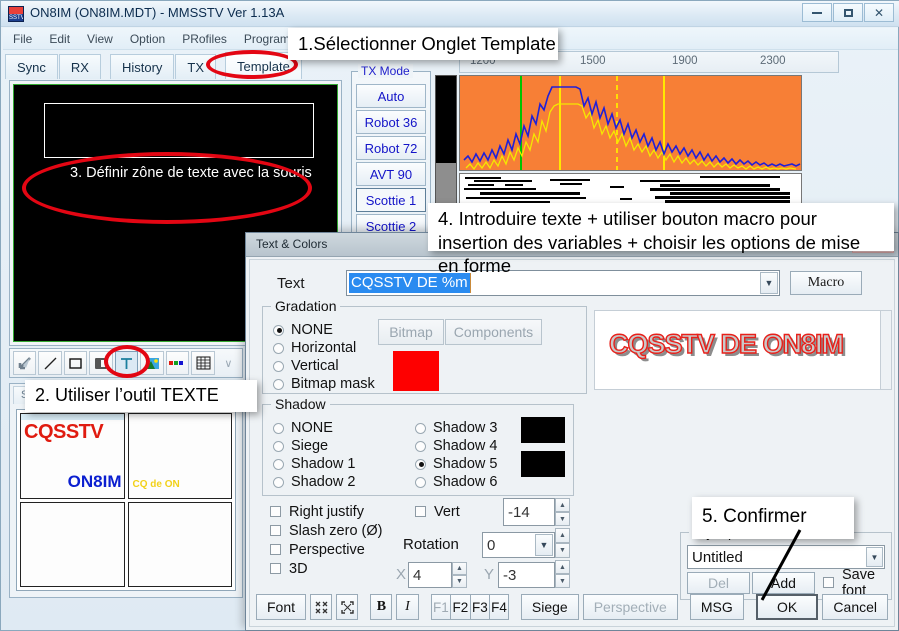 The height and width of the screenshot is (631, 899). Describe the element at coordinates (142, 66) in the screenshot. I see `tab-history: History` at that location.